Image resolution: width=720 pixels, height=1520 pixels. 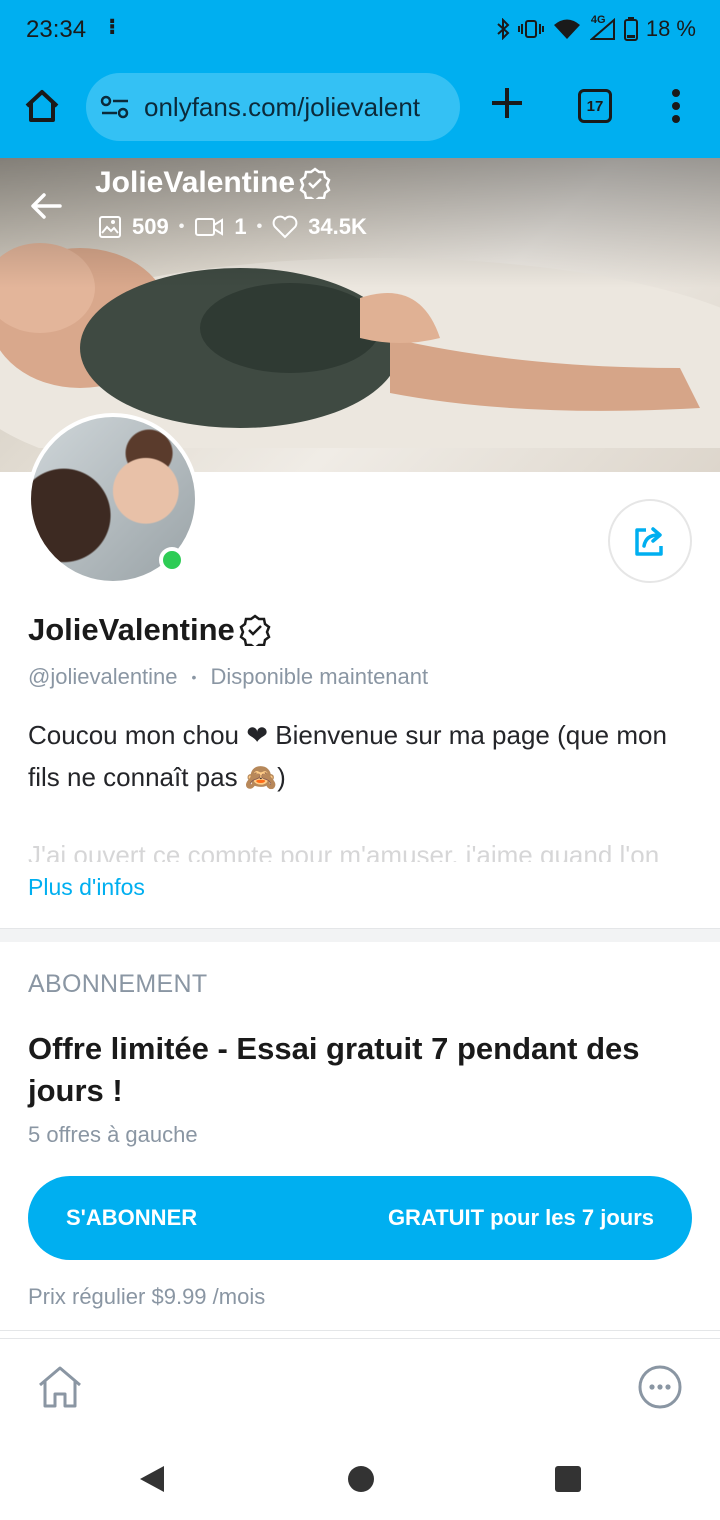 What do you see at coordinates (567, 29) in the screenshot?
I see `wifi-icon` at bounding box center [567, 29].